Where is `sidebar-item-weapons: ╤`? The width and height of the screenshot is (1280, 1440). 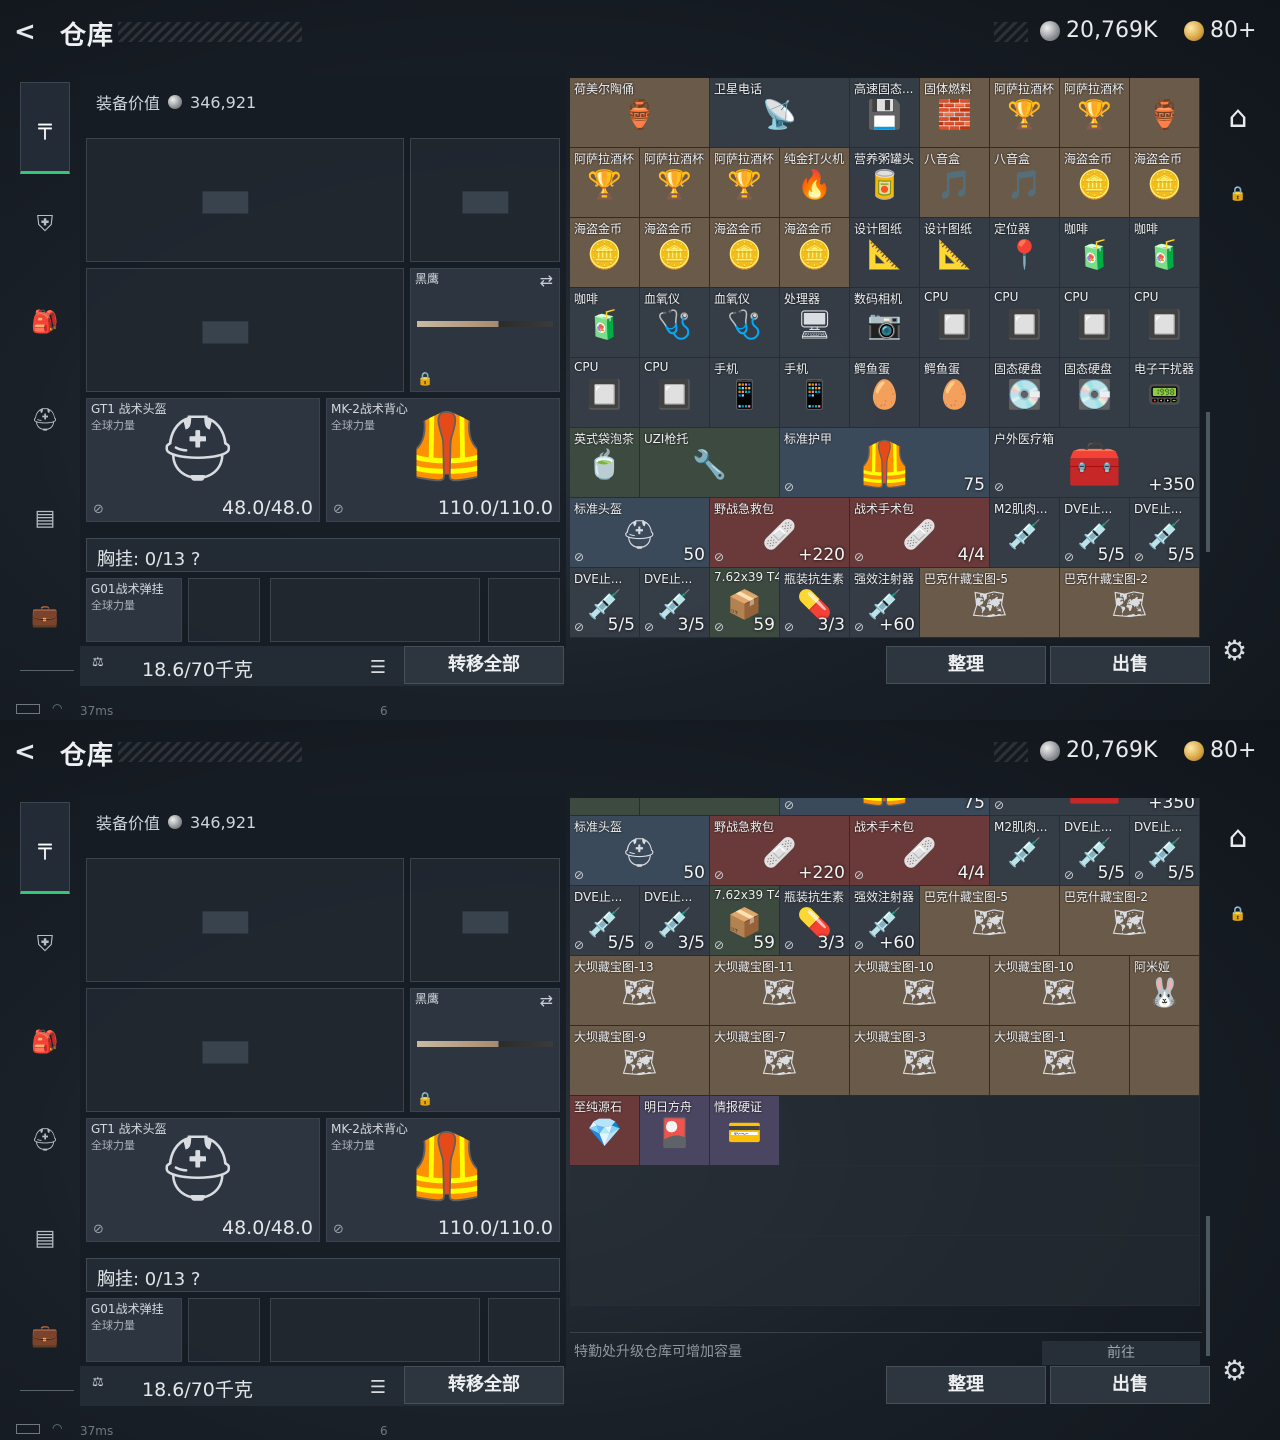
sidebar-item-weapons: ╤ is located at coordinates (45, 848).